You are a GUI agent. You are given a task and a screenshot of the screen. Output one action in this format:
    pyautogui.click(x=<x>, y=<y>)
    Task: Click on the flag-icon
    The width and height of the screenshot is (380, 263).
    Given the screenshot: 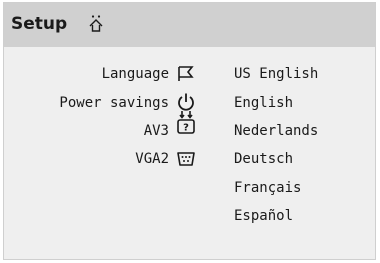 What is the action you would take?
    pyautogui.click(x=186, y=73)
    